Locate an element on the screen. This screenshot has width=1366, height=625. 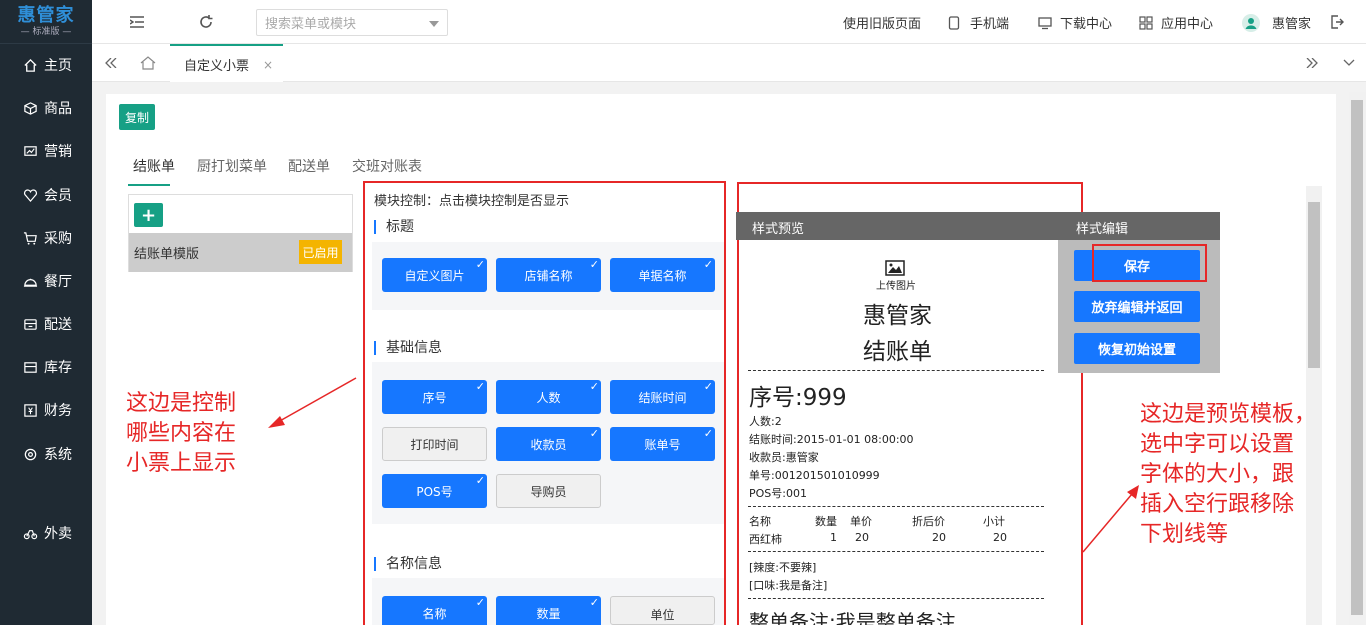
sidebar-item-delivery: 配送 is located at coordinates (46, 324).